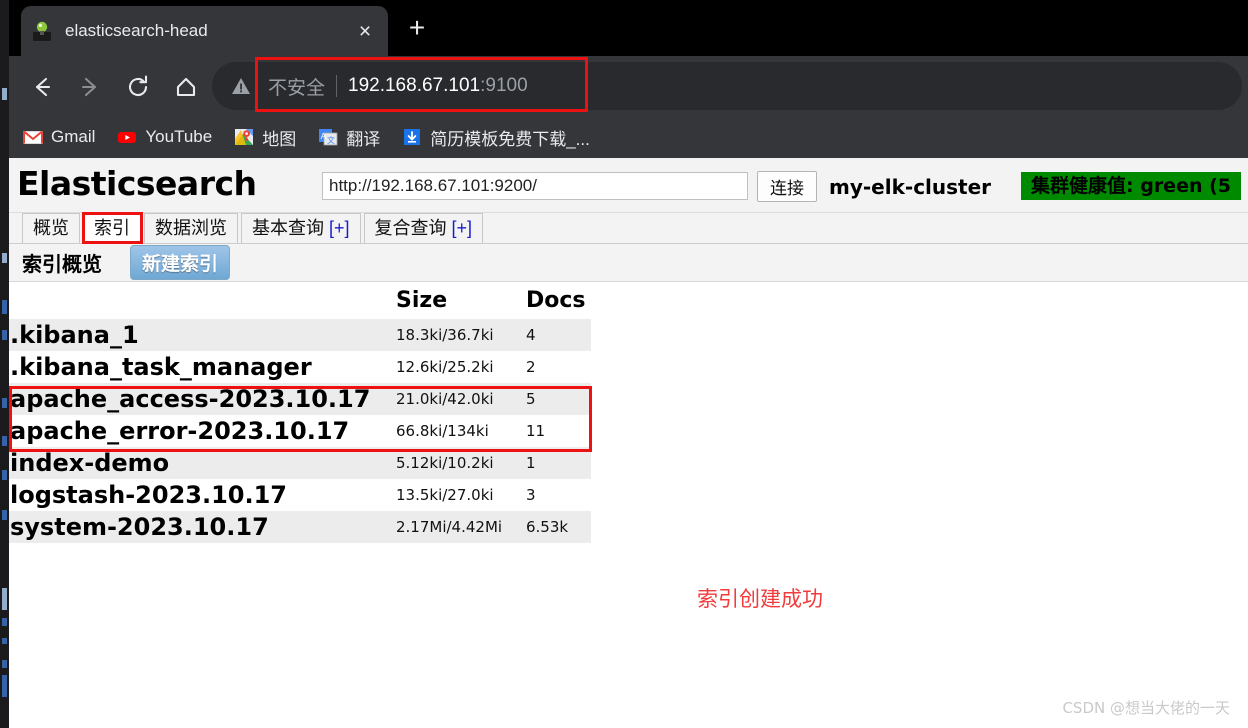 The height and width of the screenshot is (728, 1248). Describe the element at coordinates (33, 137) in the screenshot. I see `gmail-icon` at that location.